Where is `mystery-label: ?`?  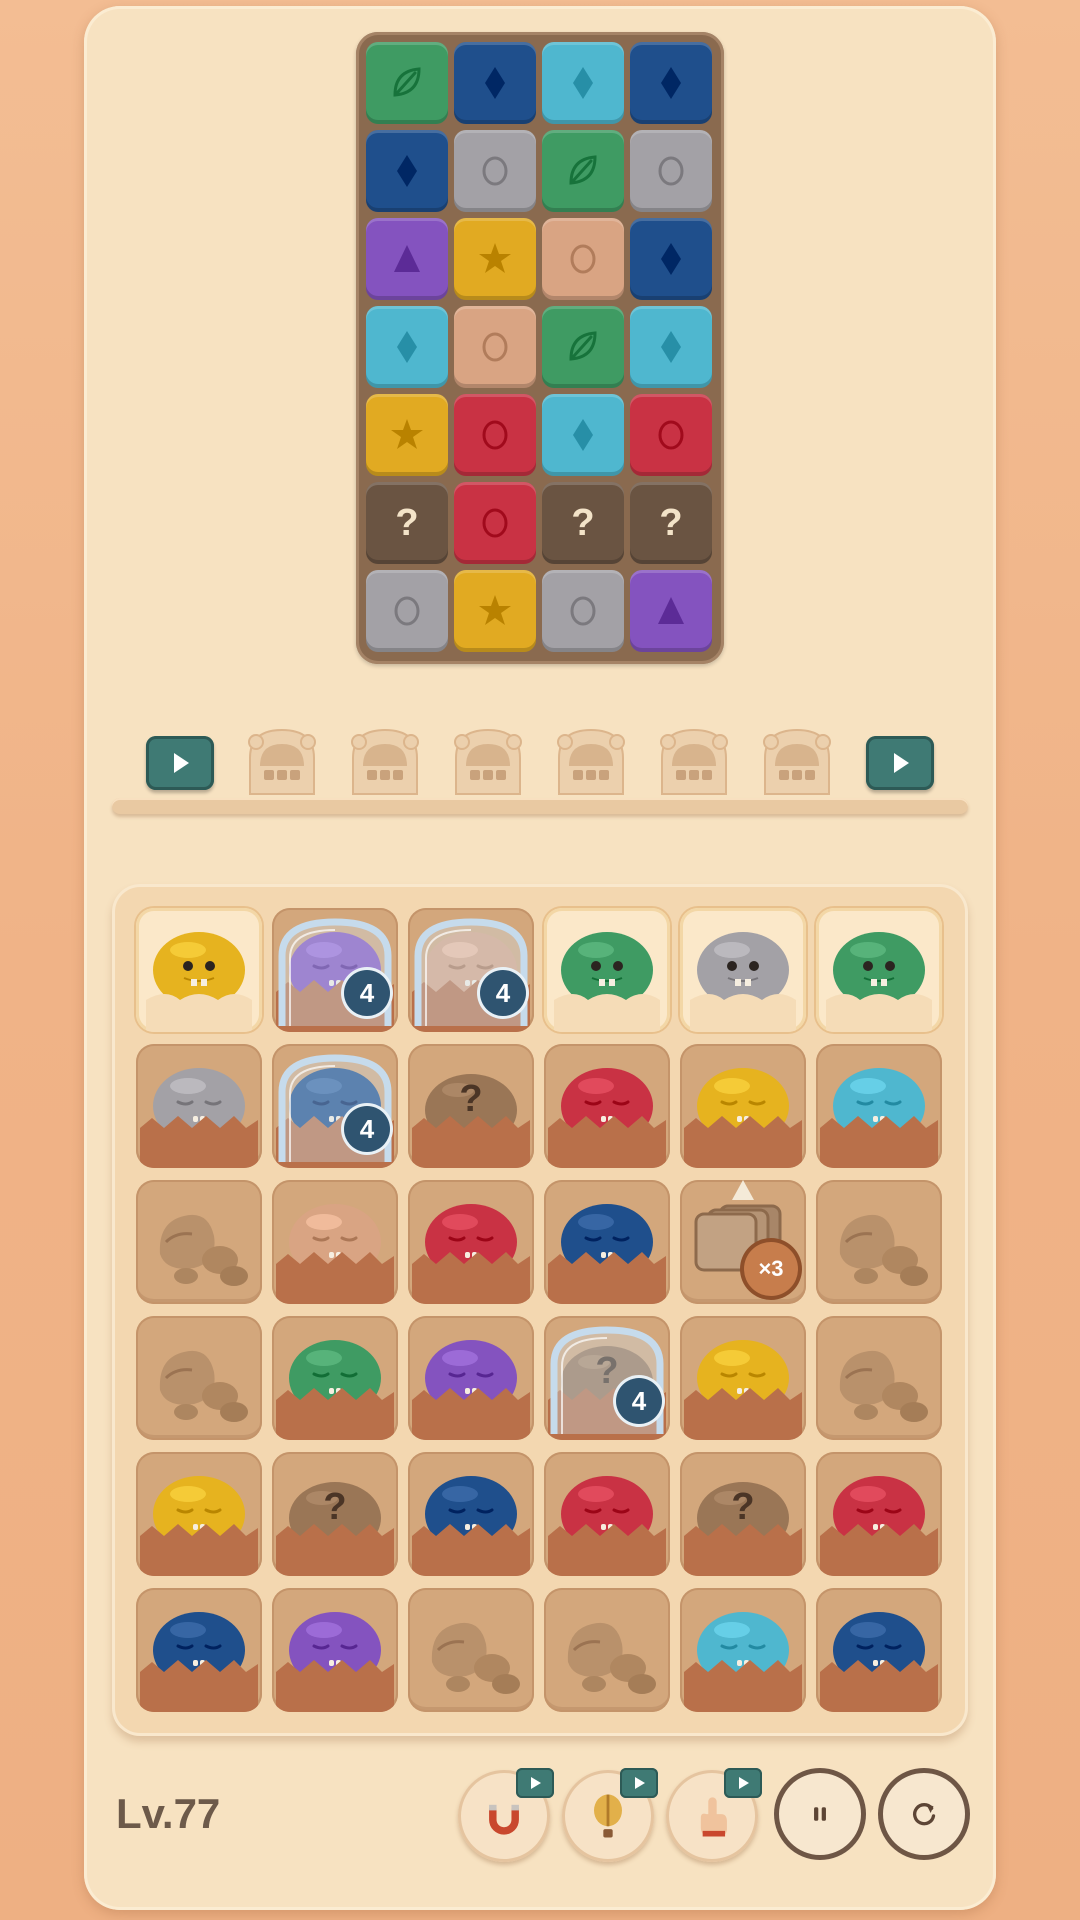
mystery-label: ? is located at coordinates (335, 1507).